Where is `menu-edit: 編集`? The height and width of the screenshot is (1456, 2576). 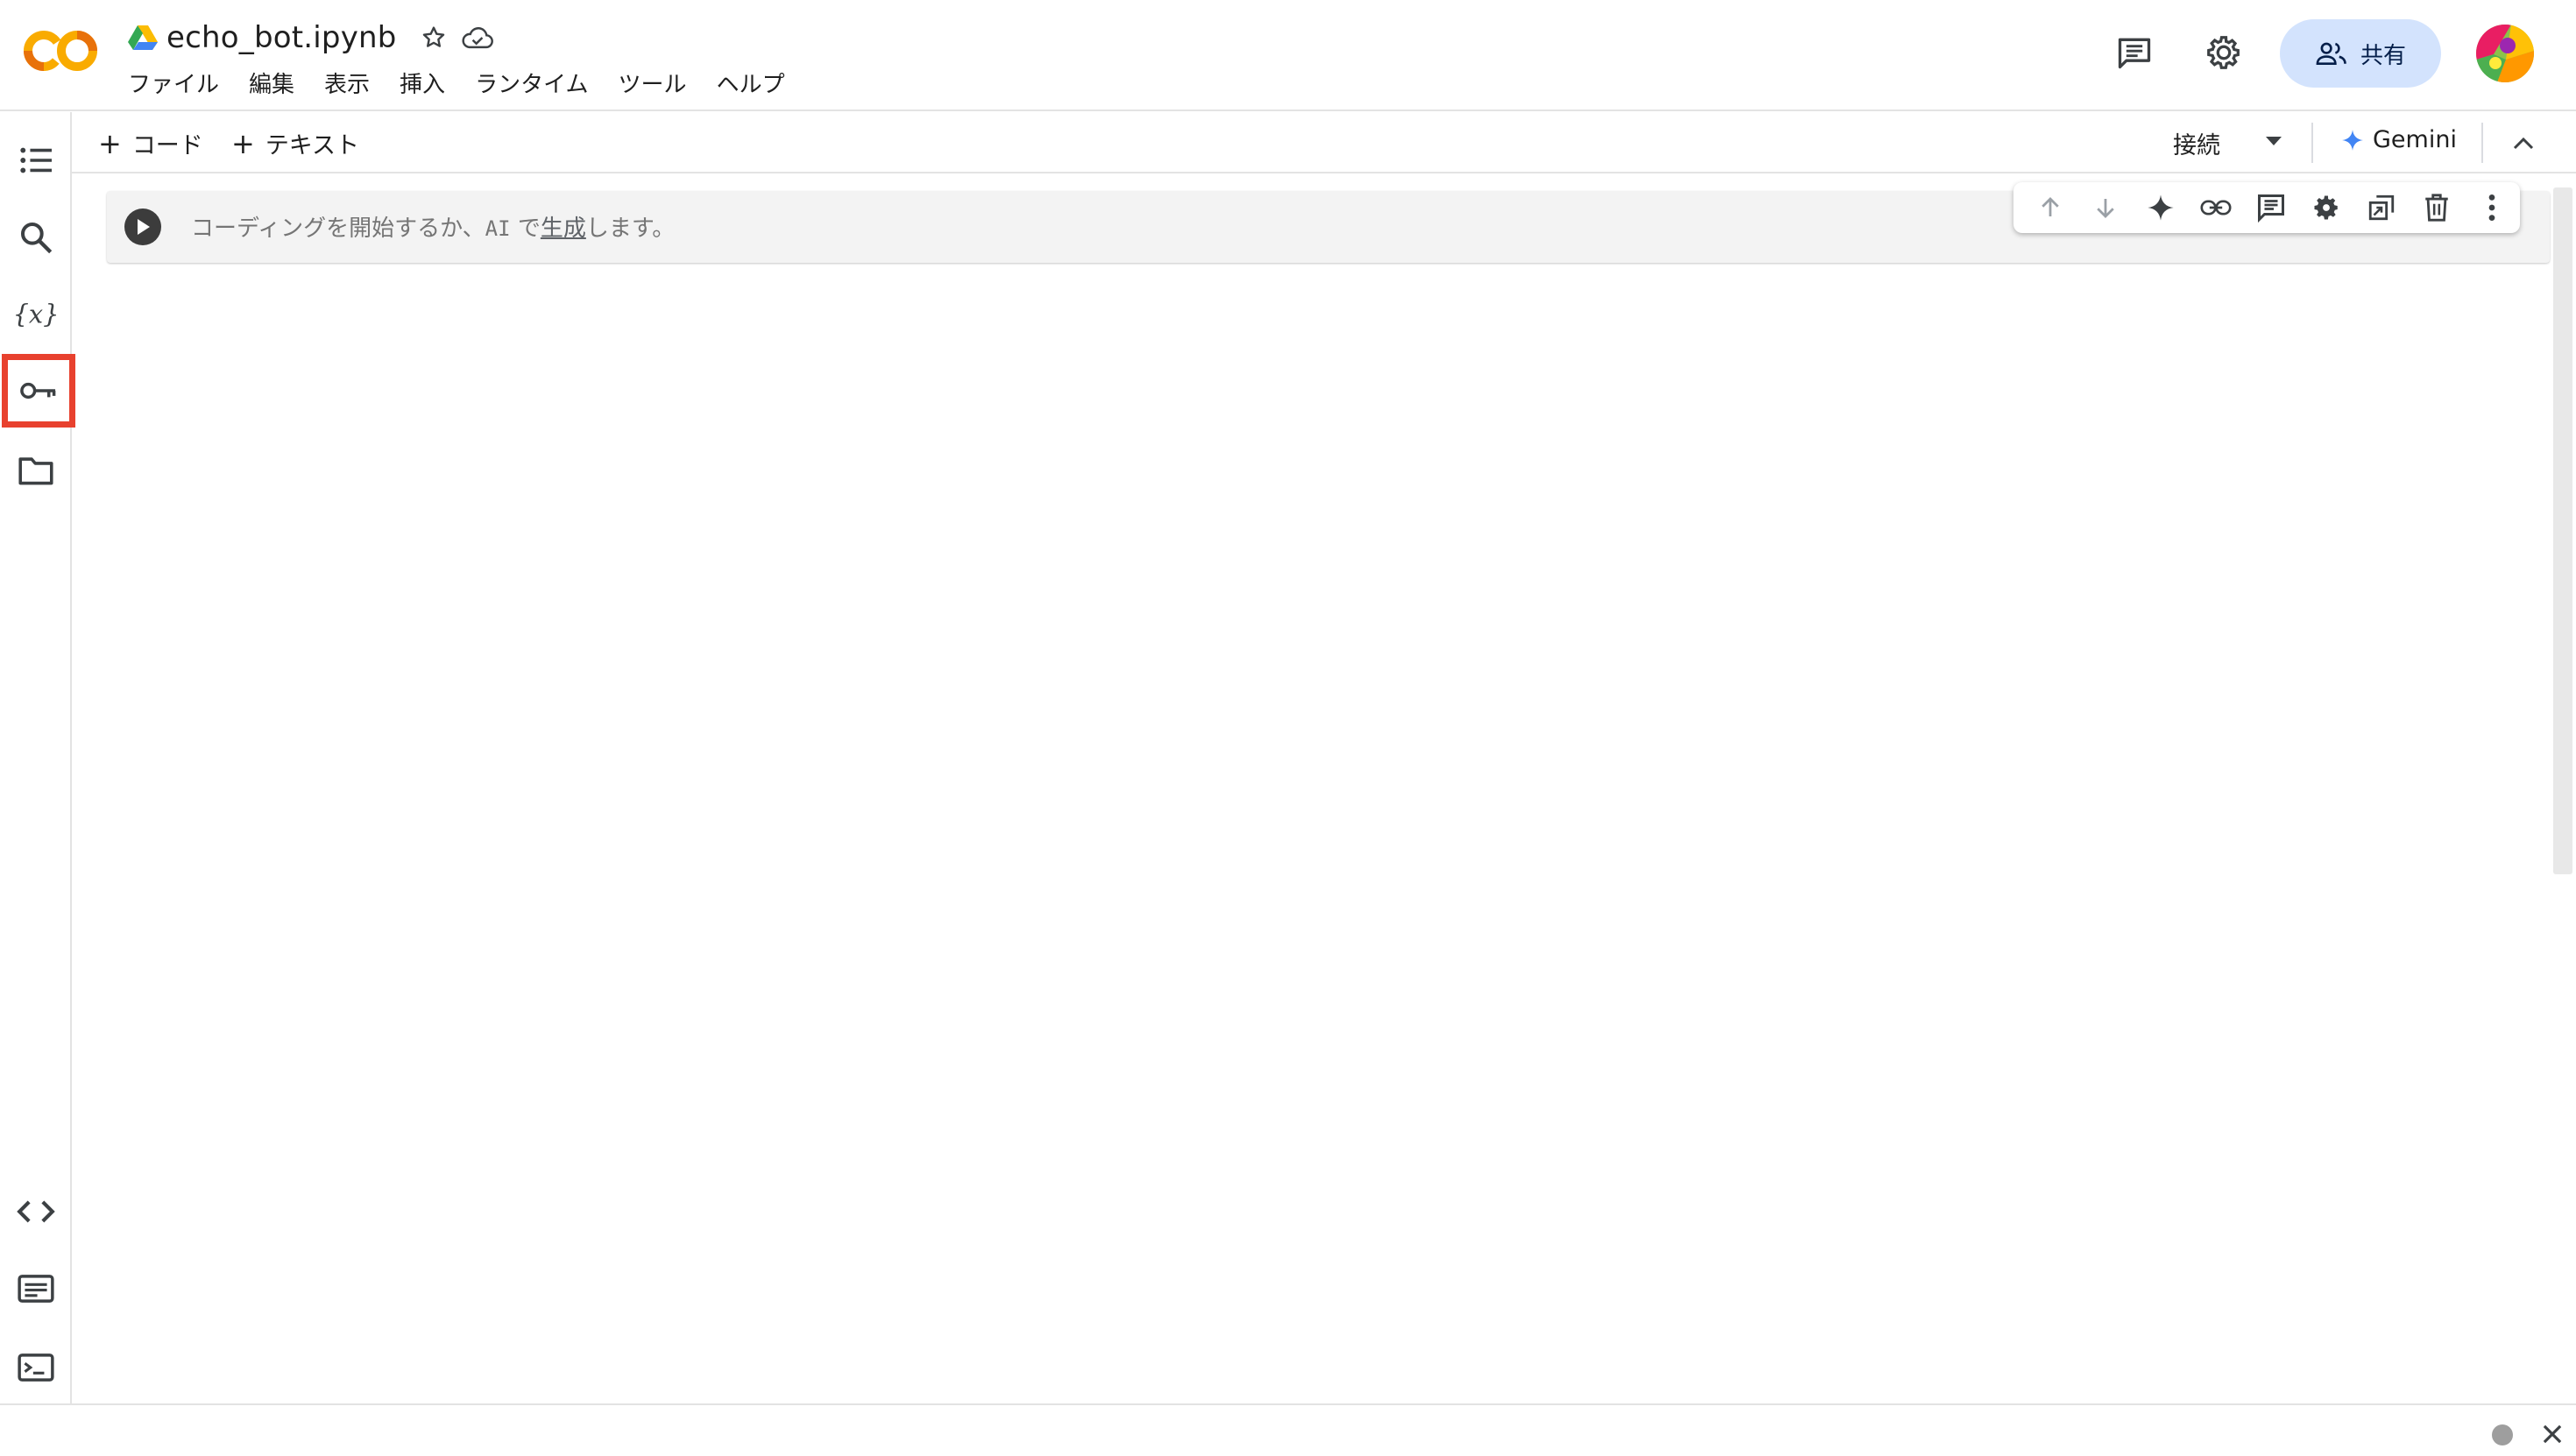 menu-edit: 編集 is located at coordinates (271, 83).